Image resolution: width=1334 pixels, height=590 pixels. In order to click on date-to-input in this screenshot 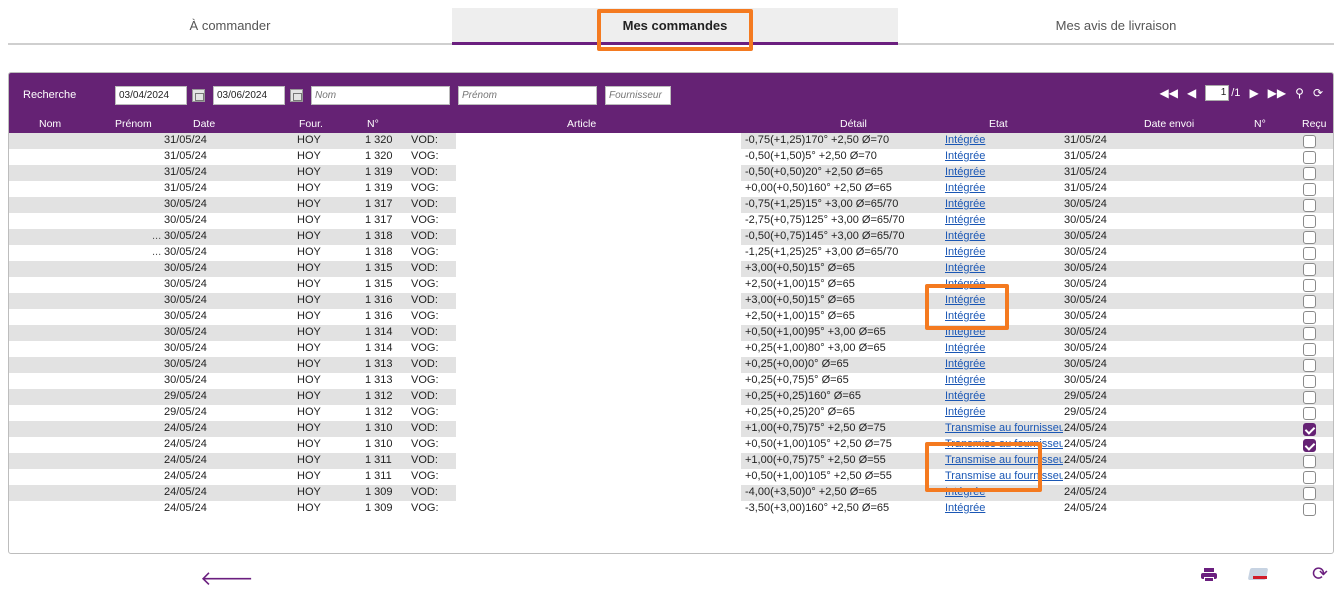, I will do `click(249, 95)`.